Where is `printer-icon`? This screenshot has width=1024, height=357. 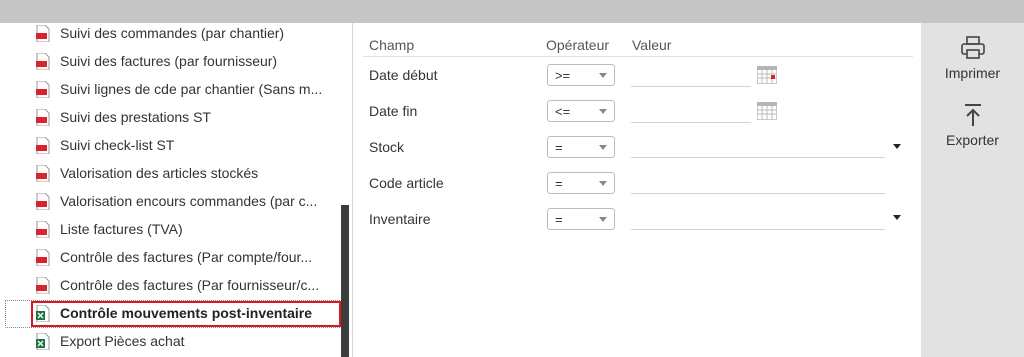 printer-icon is located at coordinates (972, 47).